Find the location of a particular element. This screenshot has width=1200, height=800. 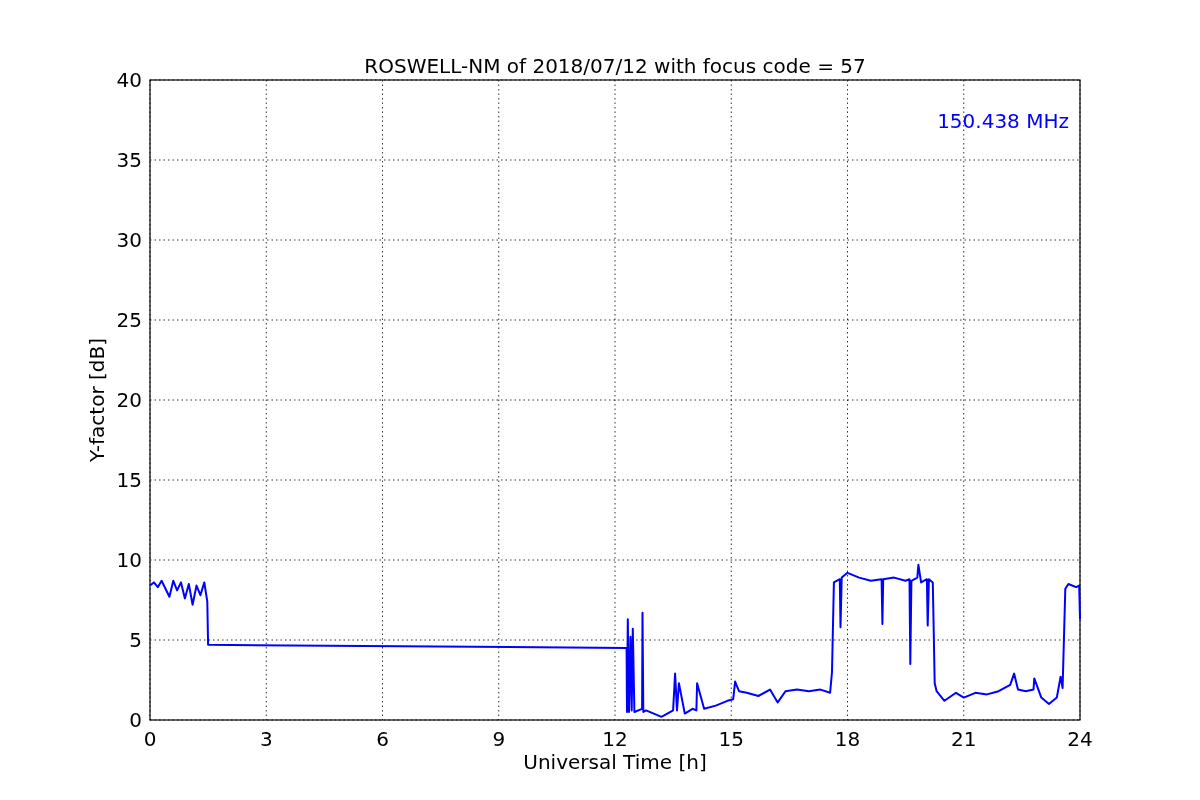

x-tick-label: 12 is located at coordinates (615, 739).